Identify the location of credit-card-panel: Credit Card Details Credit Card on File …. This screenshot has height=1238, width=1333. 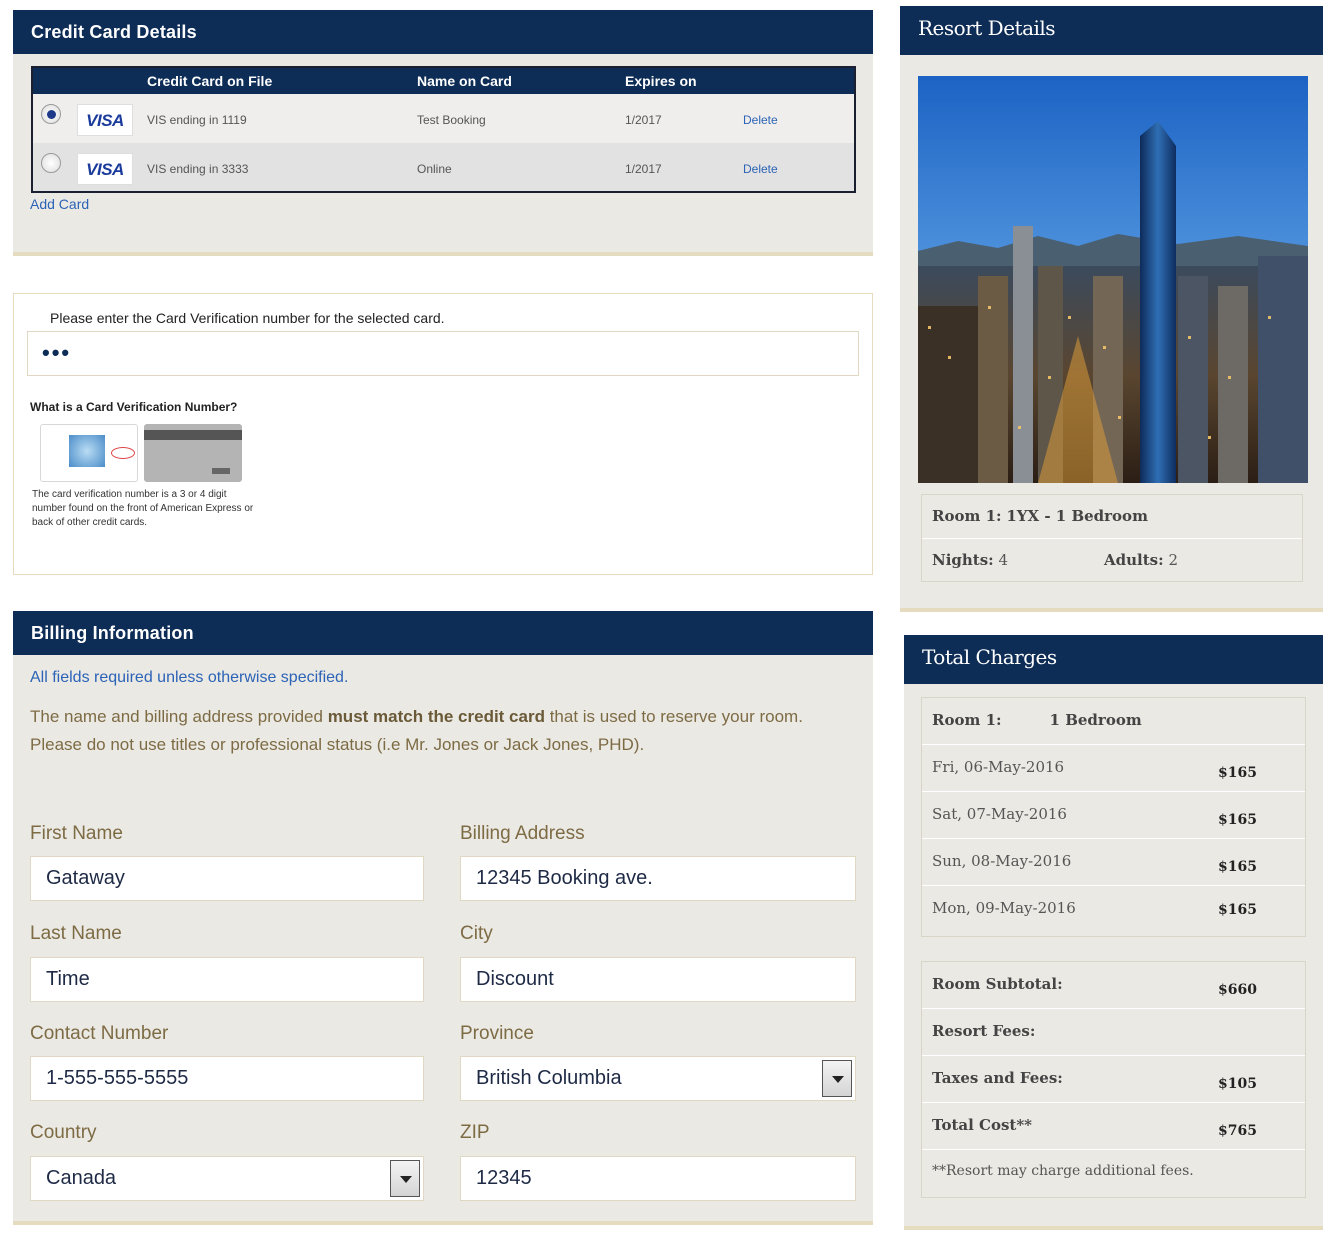
(443, 133).